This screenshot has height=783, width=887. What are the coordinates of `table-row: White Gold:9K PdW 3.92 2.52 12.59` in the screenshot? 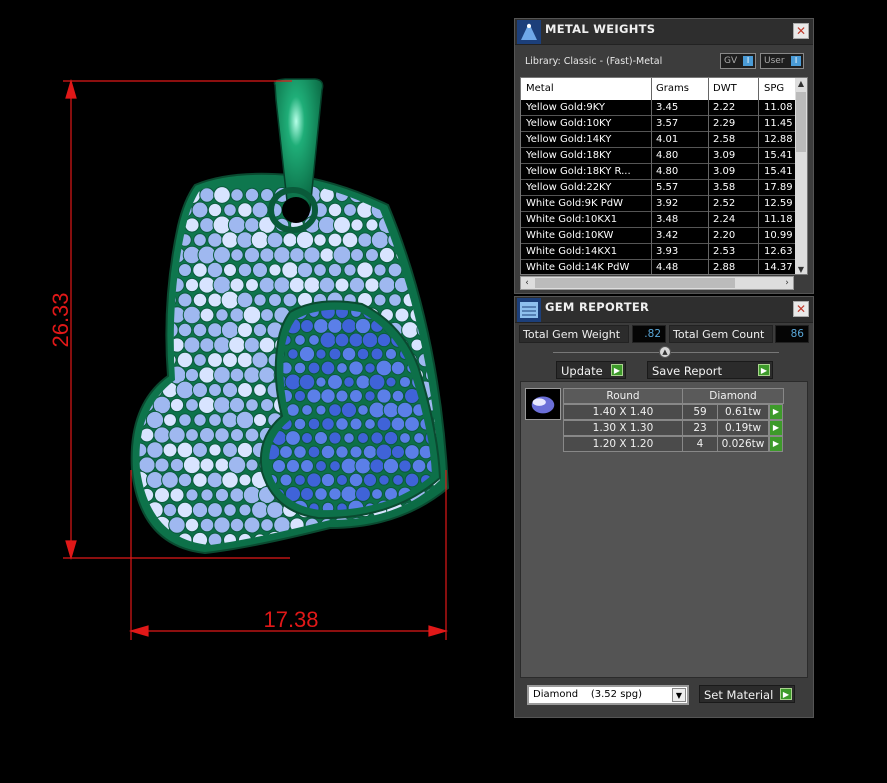 It's located at (658, 204).